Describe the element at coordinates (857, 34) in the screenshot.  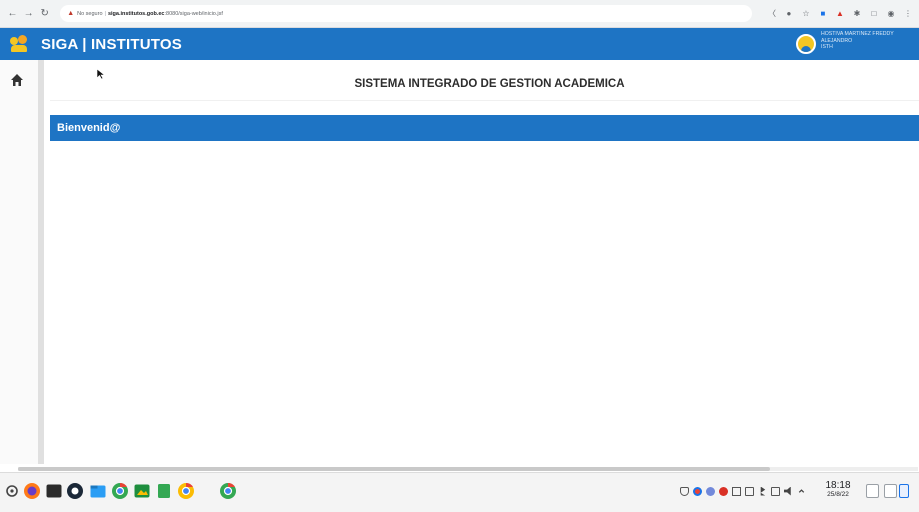
I see `user-name-line: HOSTIVA MARTINEZ FREDDY` at that location.